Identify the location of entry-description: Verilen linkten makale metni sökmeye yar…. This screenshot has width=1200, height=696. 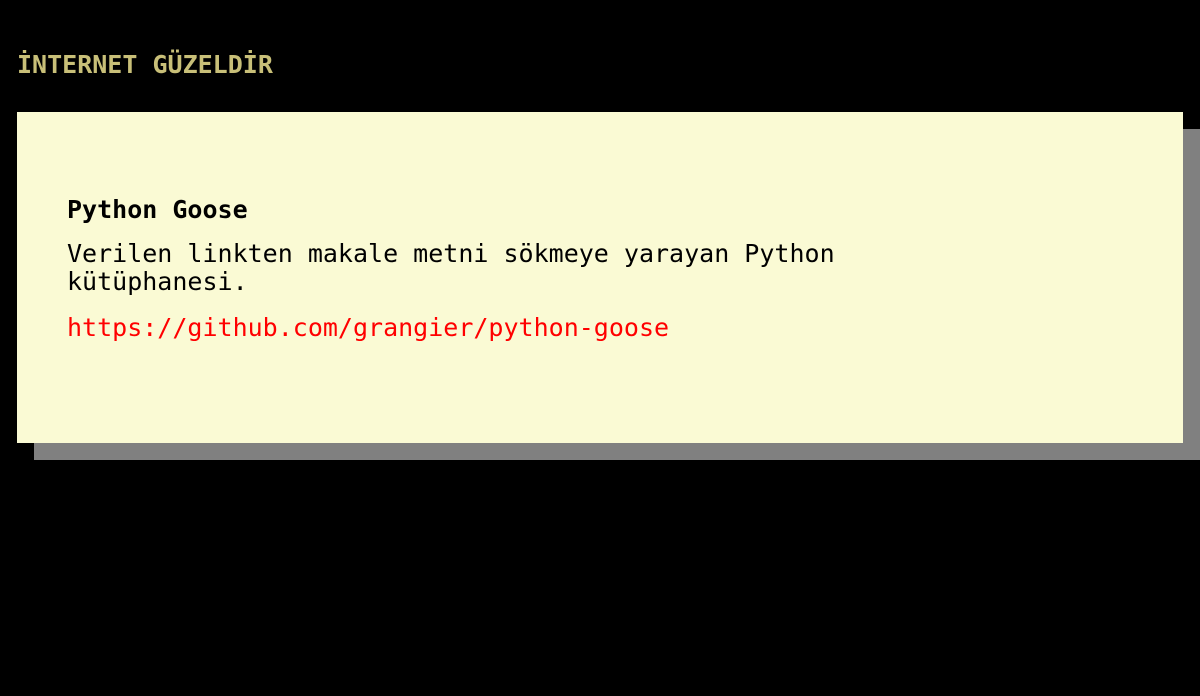
(451, 267).